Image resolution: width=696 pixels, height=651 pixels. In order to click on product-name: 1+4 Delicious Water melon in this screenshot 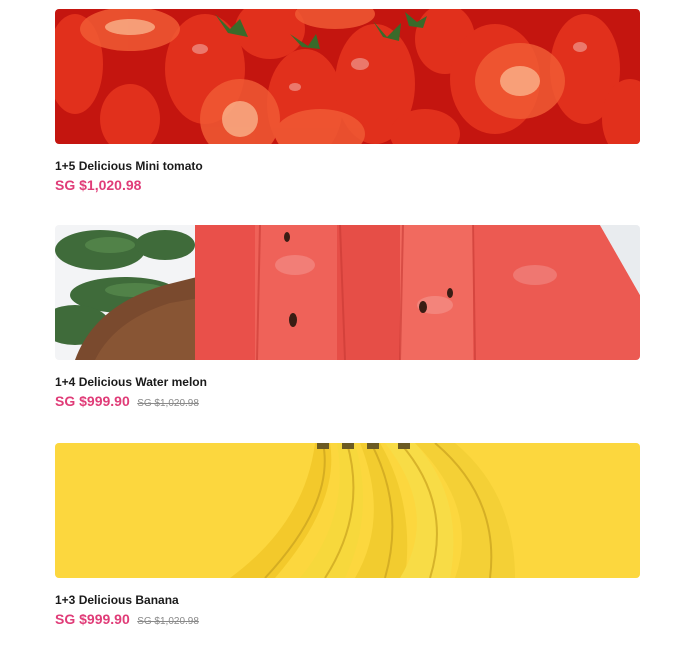, I will do `click(347, 382)`.